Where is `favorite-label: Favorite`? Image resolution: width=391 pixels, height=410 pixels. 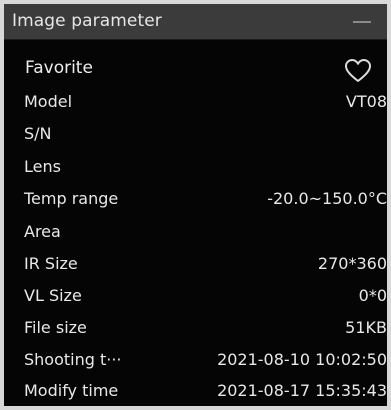 favorite-label: Favorite is located at coordinates (59, 68).